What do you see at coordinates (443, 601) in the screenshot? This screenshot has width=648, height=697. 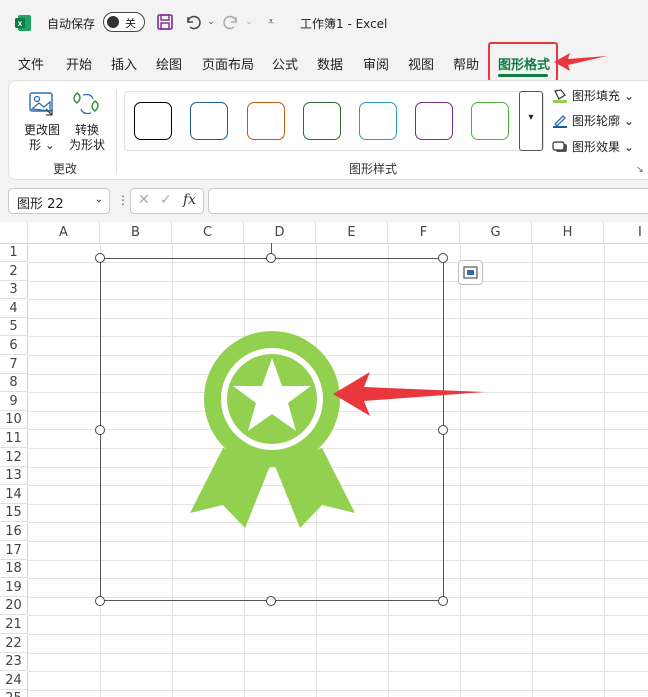 I see `resize-handle-se` at bounding box center [443, 601].